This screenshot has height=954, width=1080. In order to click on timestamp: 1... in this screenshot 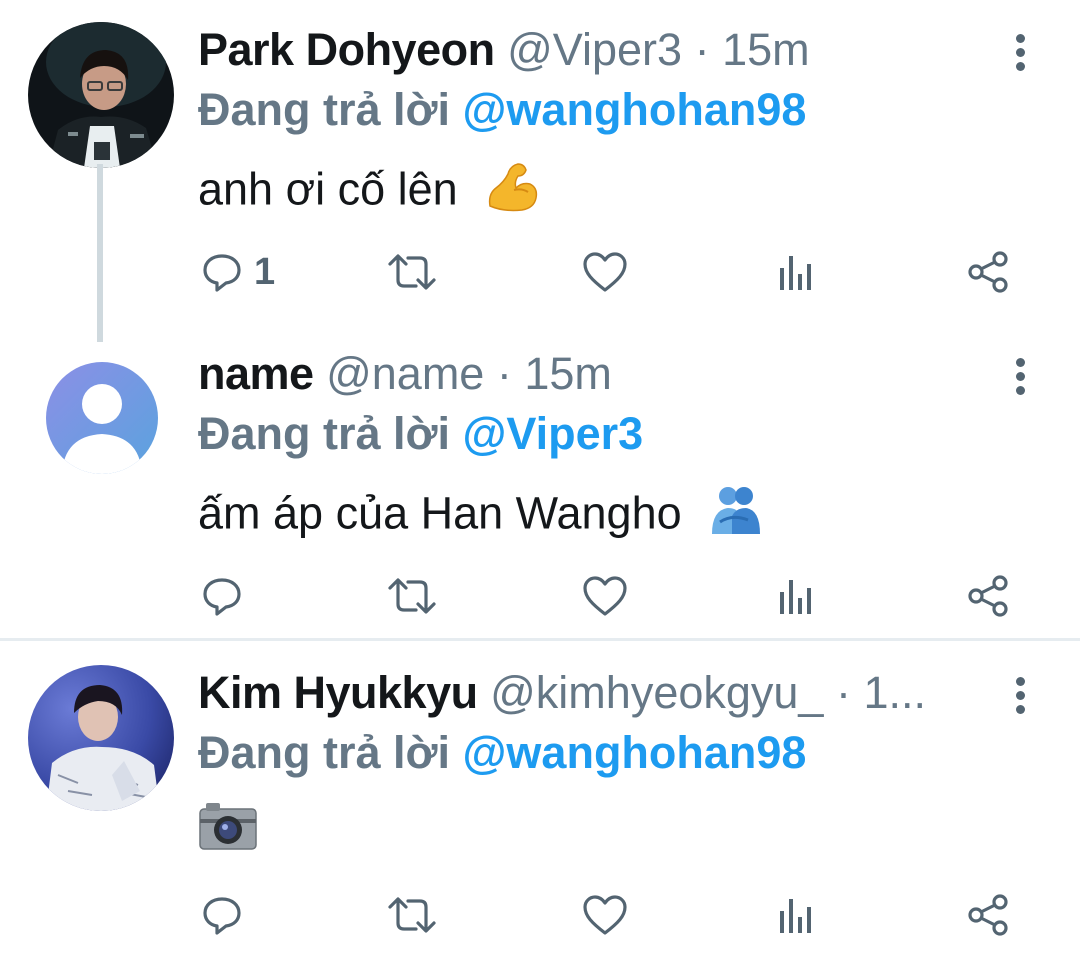, I will do `click(894, 692)`.